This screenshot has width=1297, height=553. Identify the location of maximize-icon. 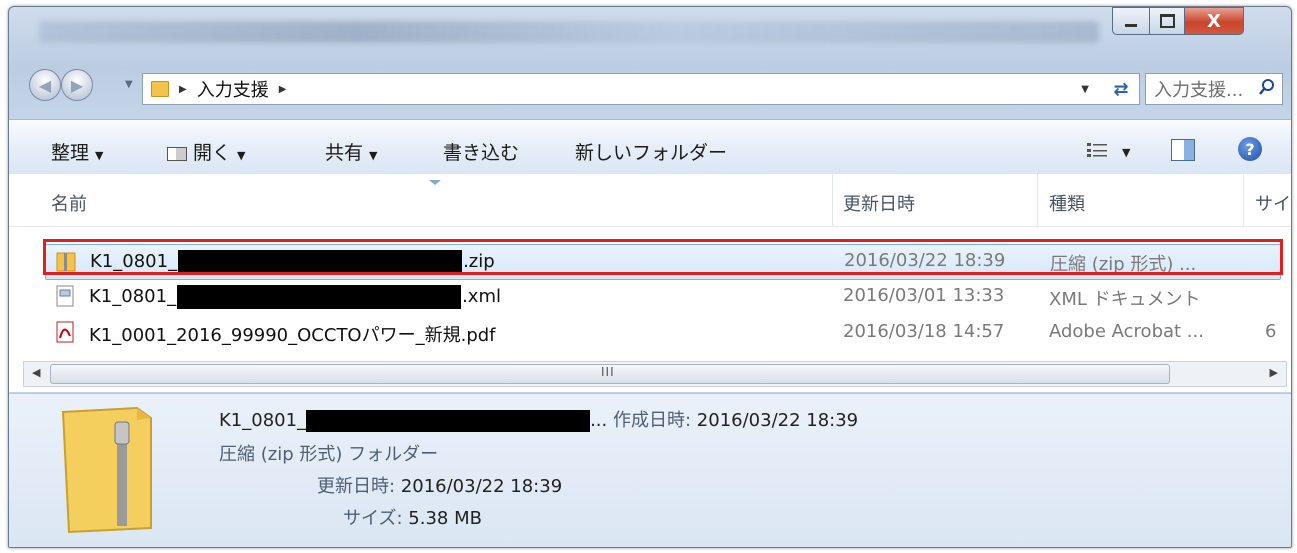
(1167, 21).